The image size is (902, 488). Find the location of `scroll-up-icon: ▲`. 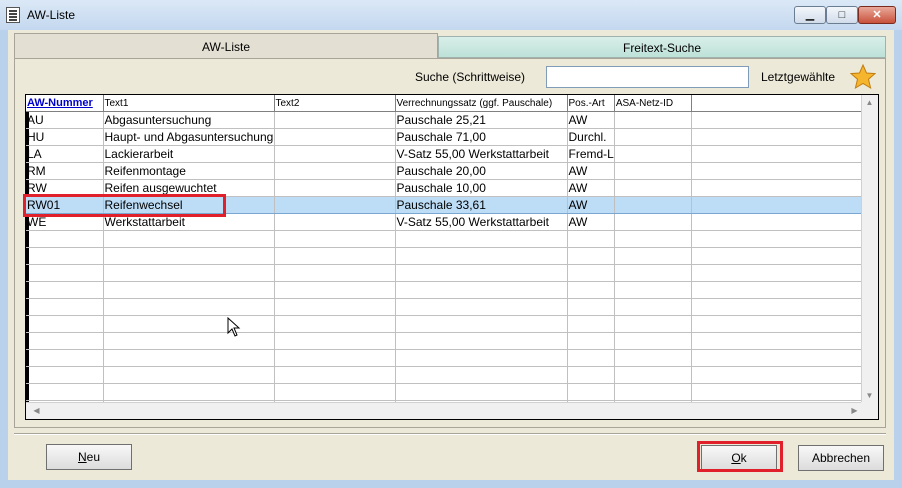

scroll-up-icon: ▲ is located at coordinates (869, 102).